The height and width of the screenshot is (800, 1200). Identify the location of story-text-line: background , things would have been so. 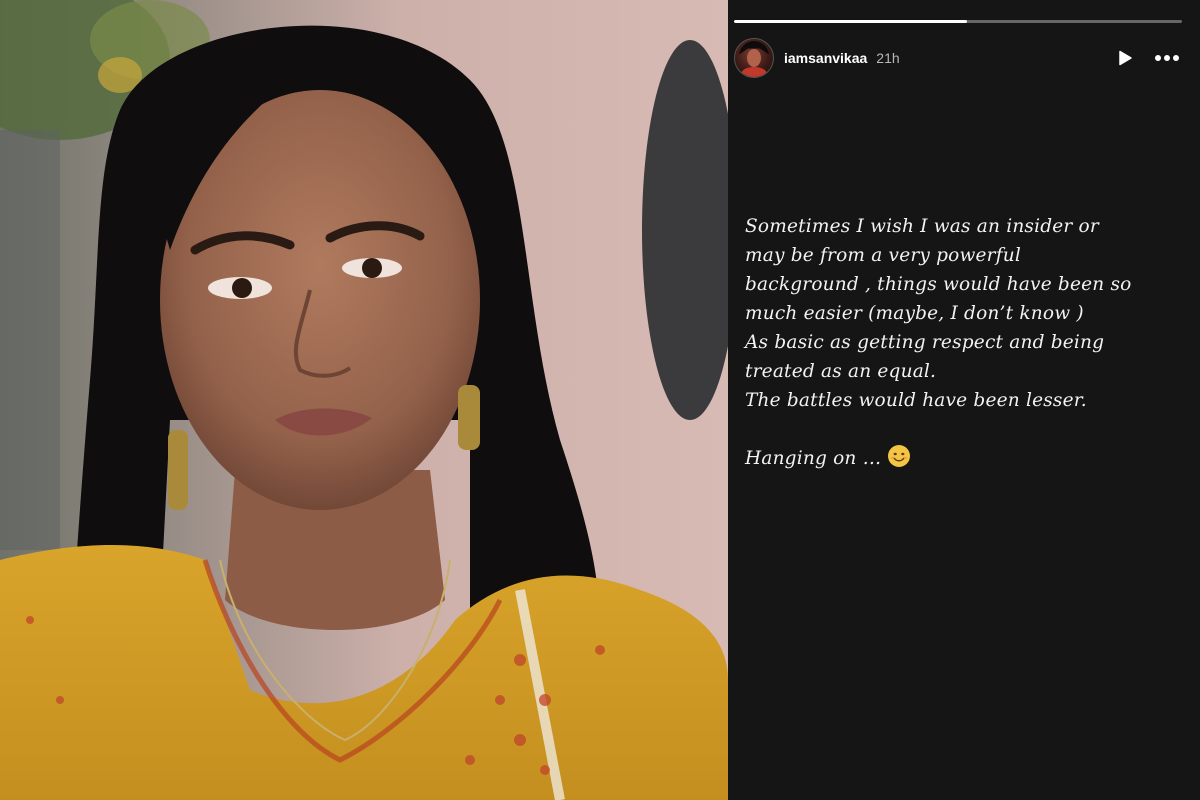
(938, 284).